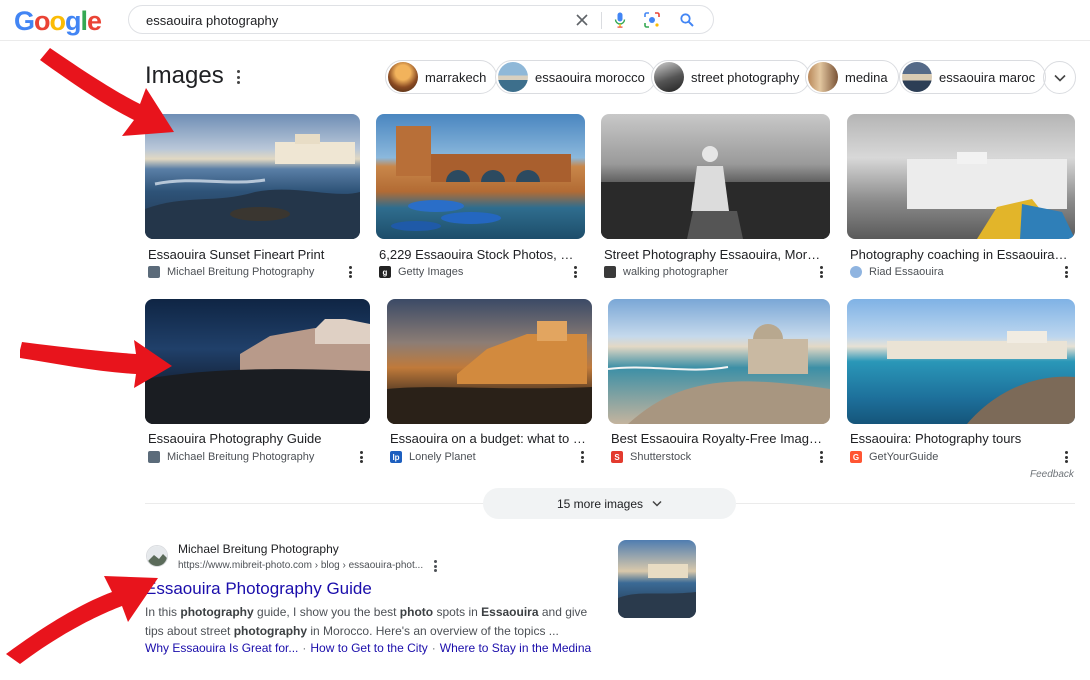 The image size is (1090, 680). Describe the element at coordinates (676, 272) in the screenshot. I see `source-name: walking photographer` at that location.